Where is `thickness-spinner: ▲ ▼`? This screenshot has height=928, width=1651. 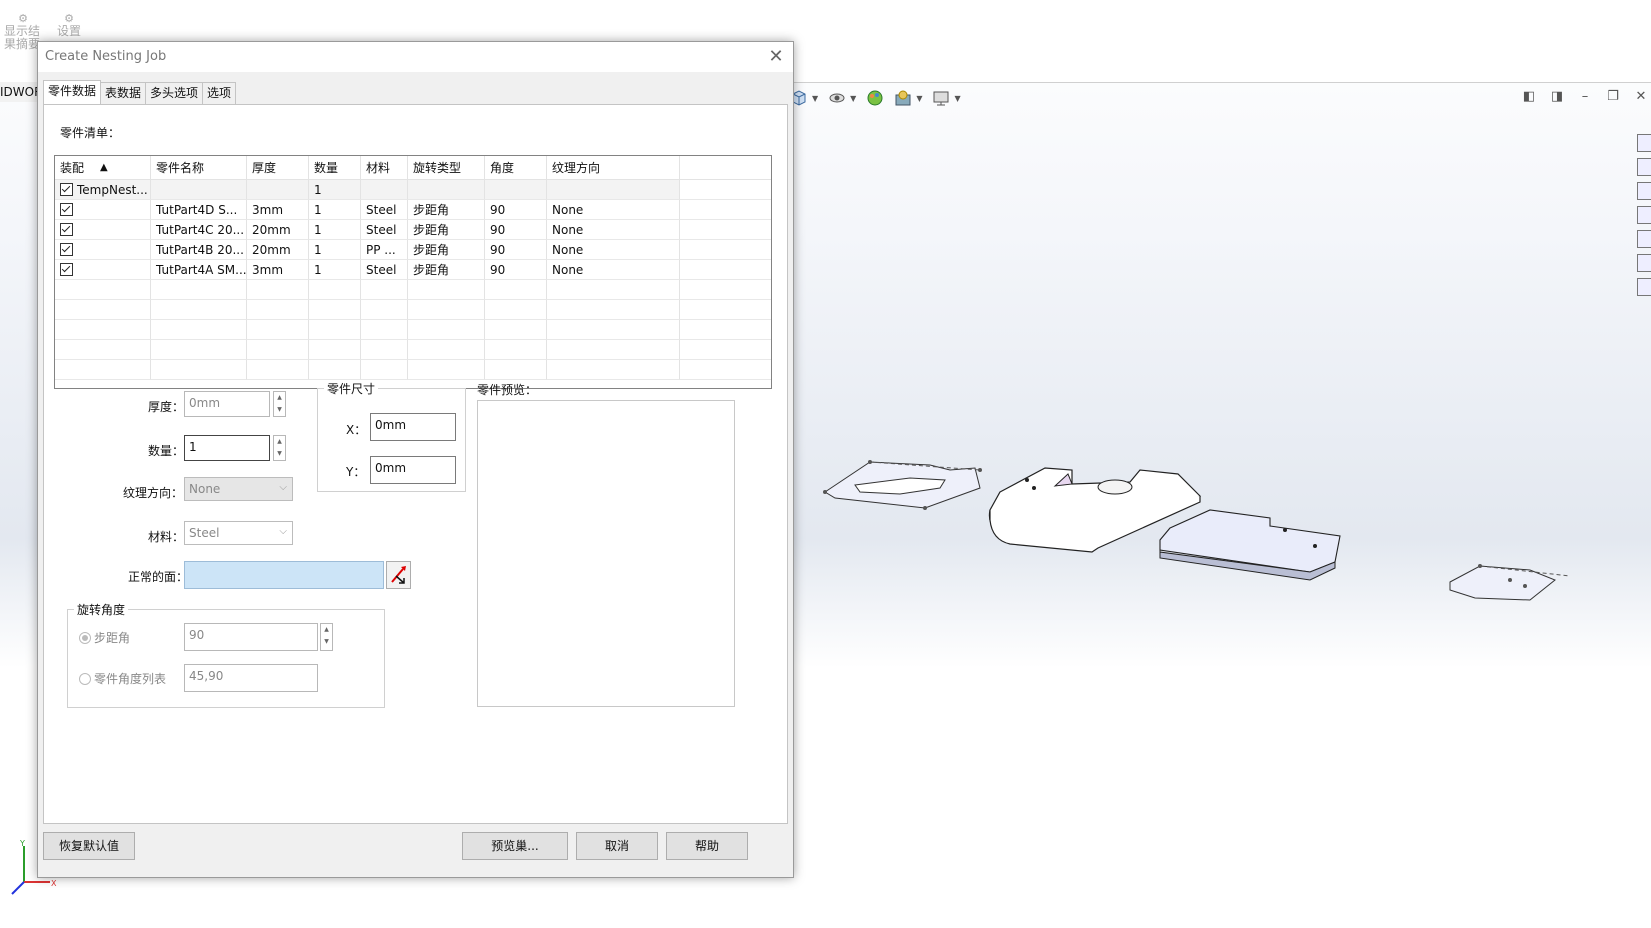
thickness-spinner: ▲ ▼ is located at coordinates (279, 404).